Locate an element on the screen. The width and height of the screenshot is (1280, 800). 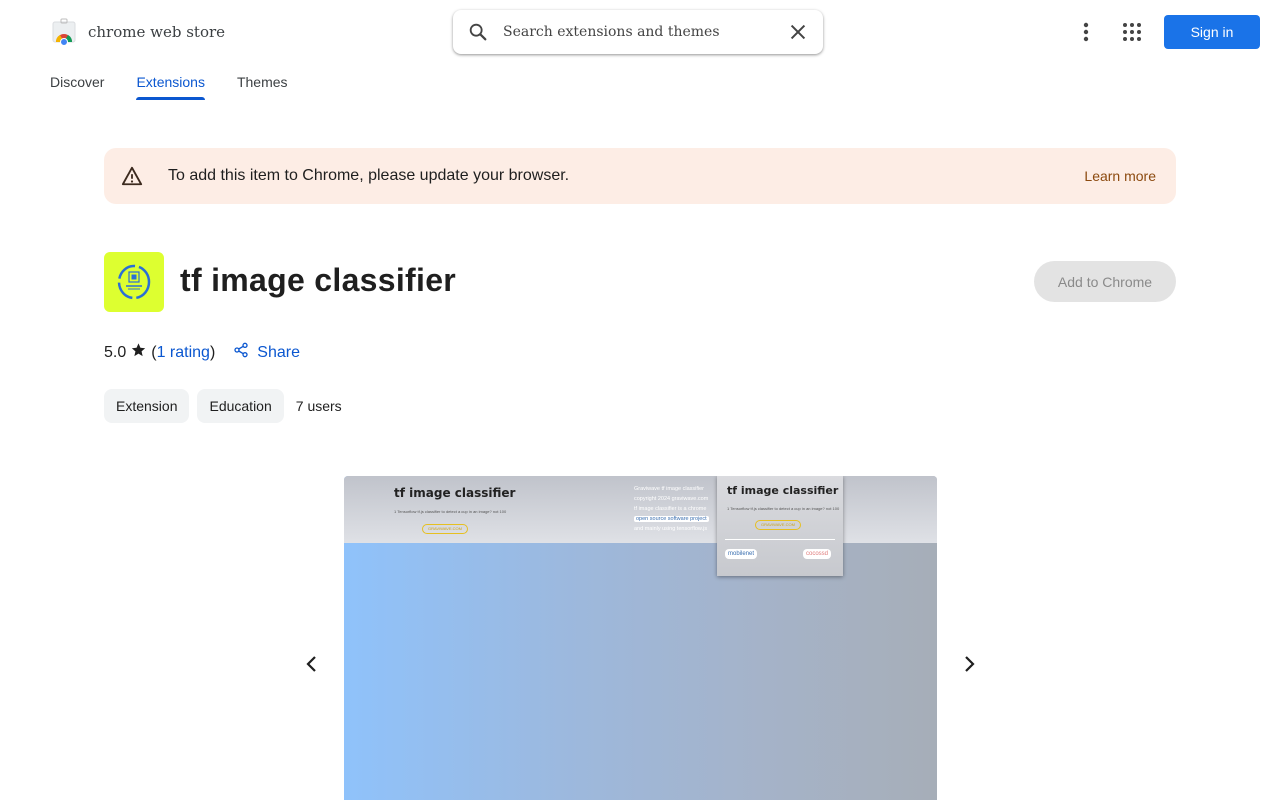
popup-pill: GRAVIWAVE.COM is located at coordinates (778, 525).